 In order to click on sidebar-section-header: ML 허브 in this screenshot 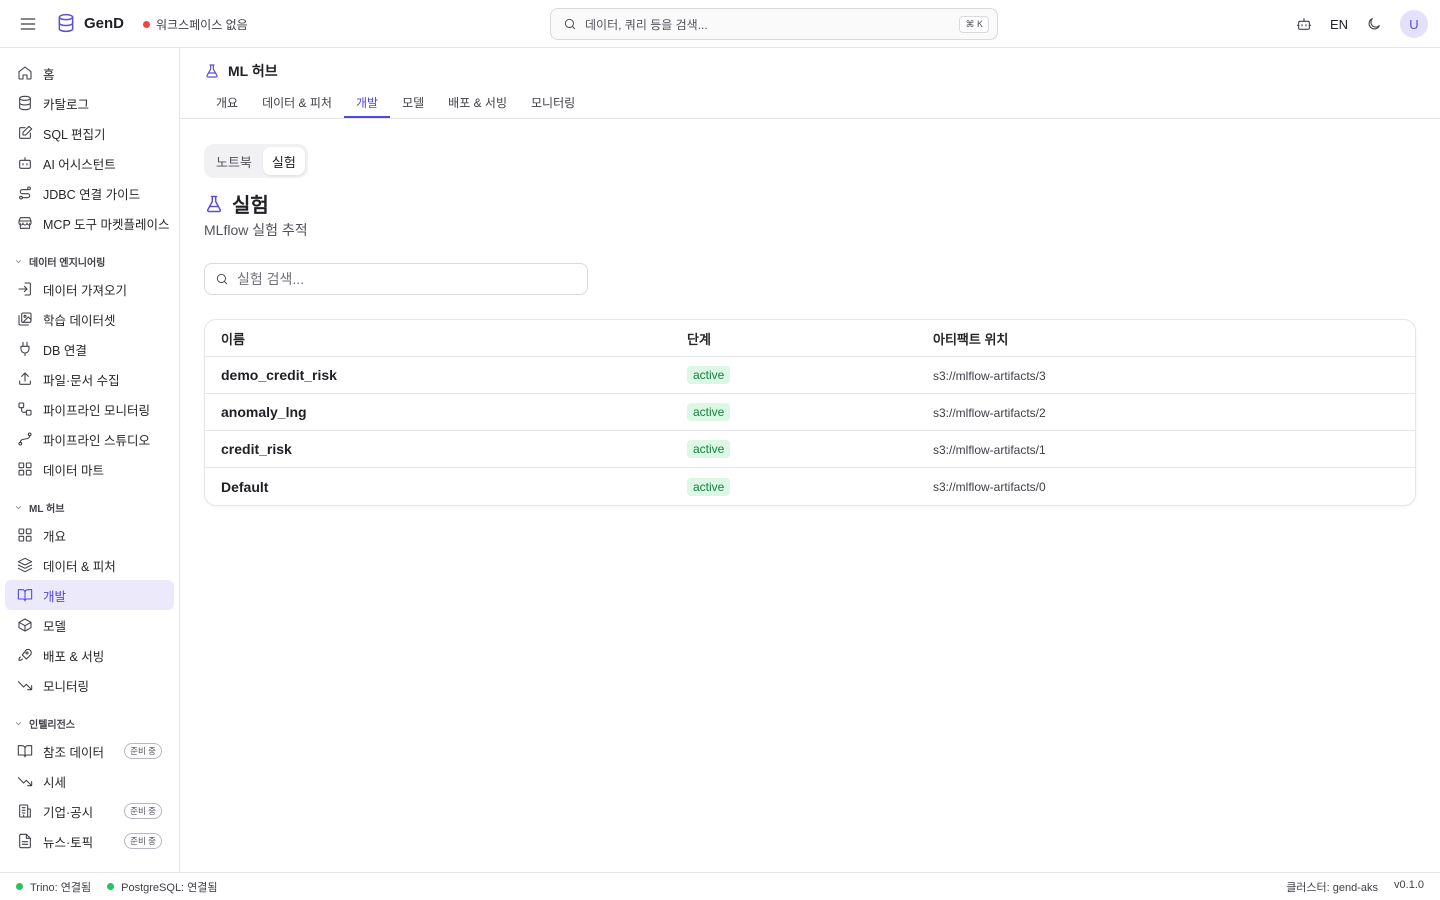, I will do `click(89, 507)`.